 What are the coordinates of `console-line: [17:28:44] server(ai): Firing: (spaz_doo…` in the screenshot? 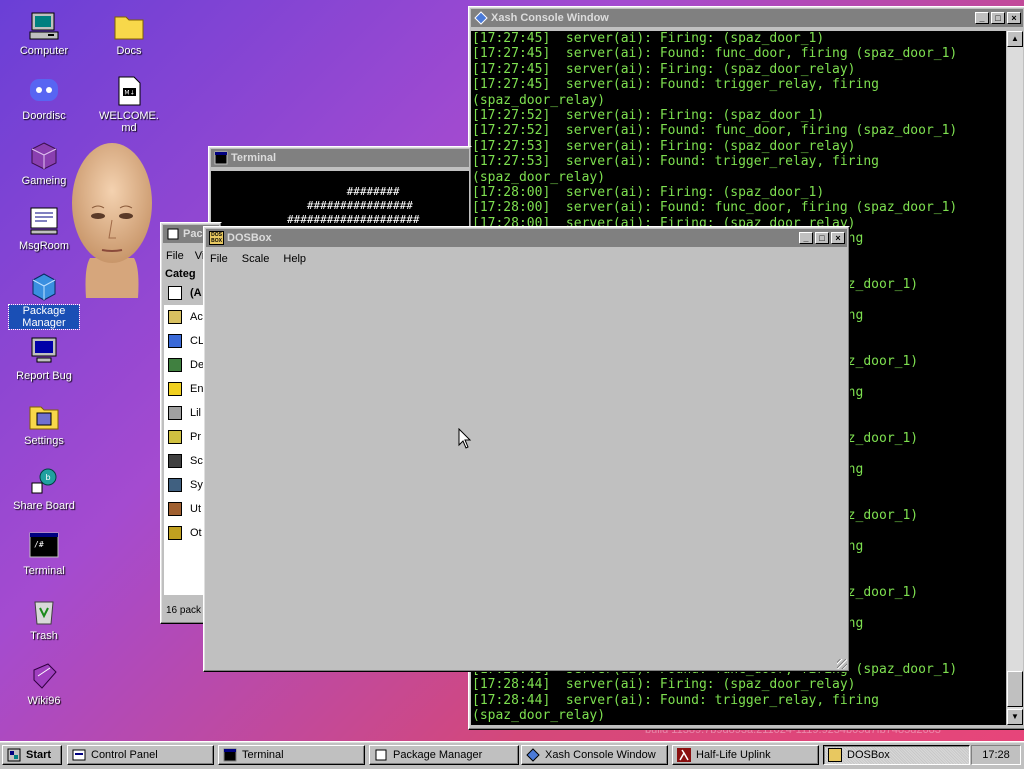 It's located at (664, 685).